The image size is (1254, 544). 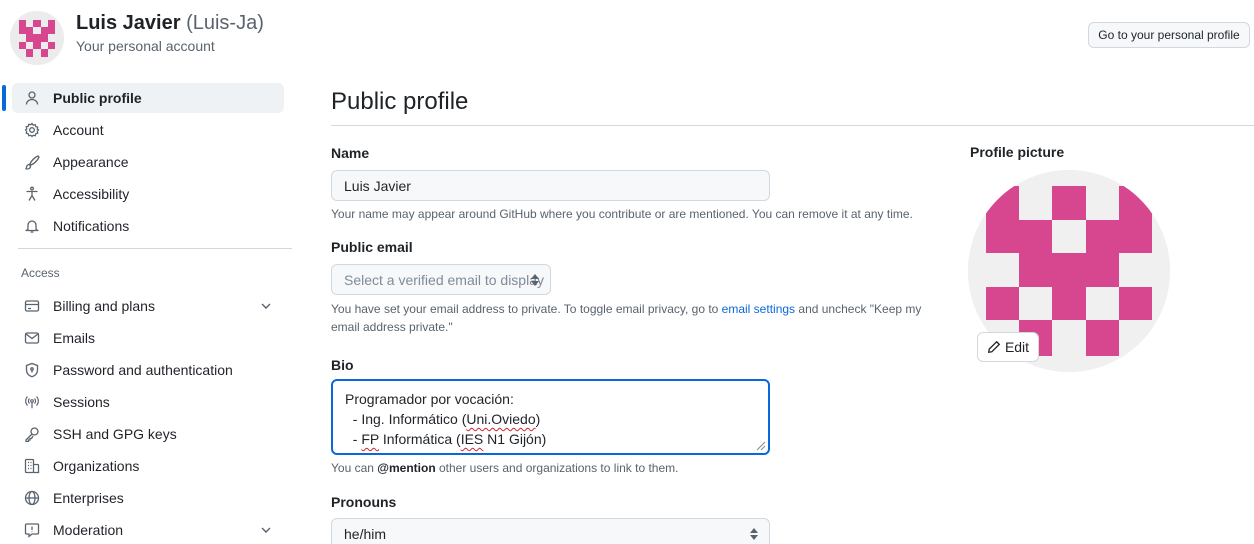 What do you see at coordinates (91, 162) in the screenshot?
I see `sidebar-item-label: Appearance` at bounding box center [91, 162].